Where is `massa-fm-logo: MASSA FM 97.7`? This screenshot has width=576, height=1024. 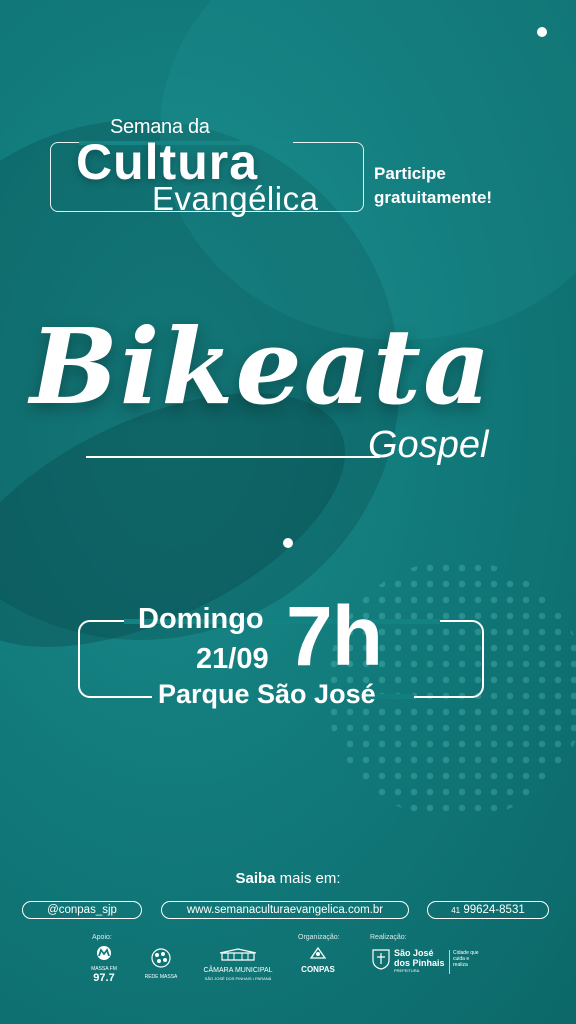 massa-fm-logo: MASSA FM 97.7 is located at coordinates (104, 965).